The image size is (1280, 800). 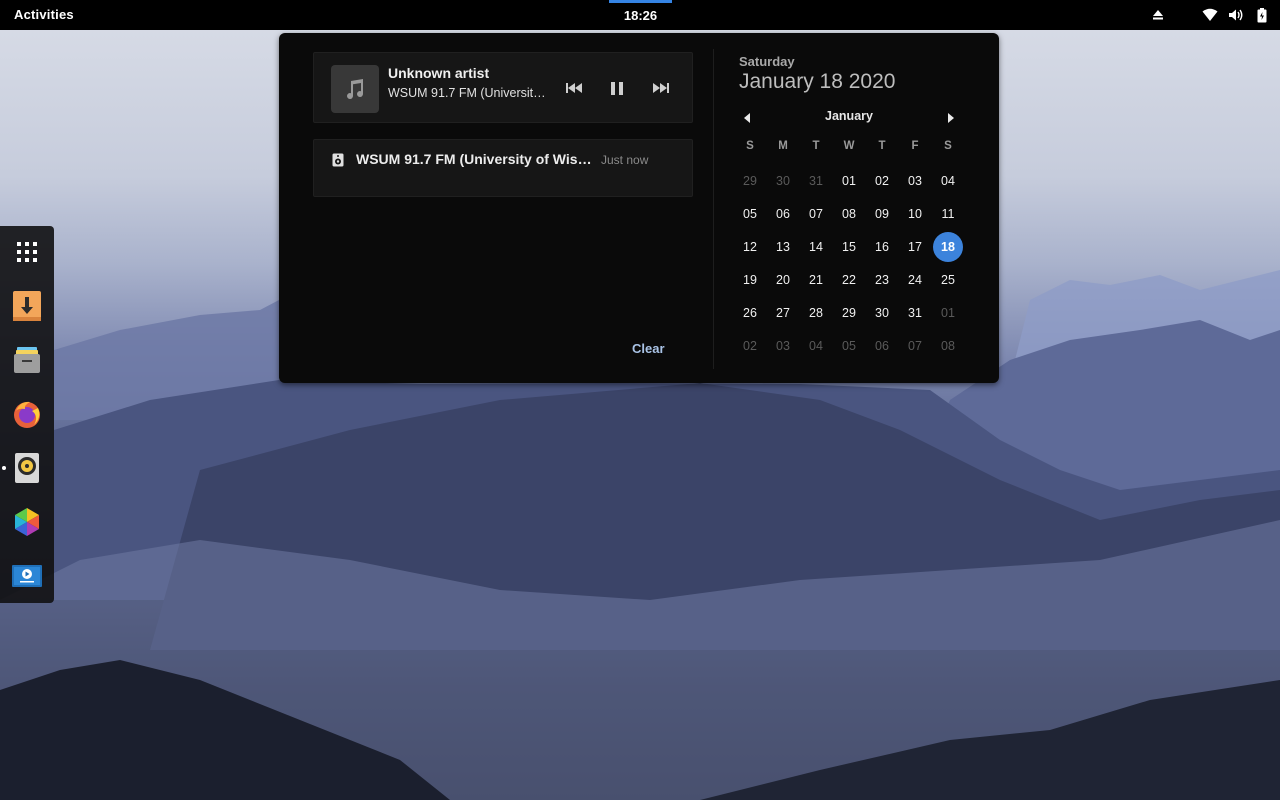 I want to click on battery-icon, so click(x=1262, y=15).